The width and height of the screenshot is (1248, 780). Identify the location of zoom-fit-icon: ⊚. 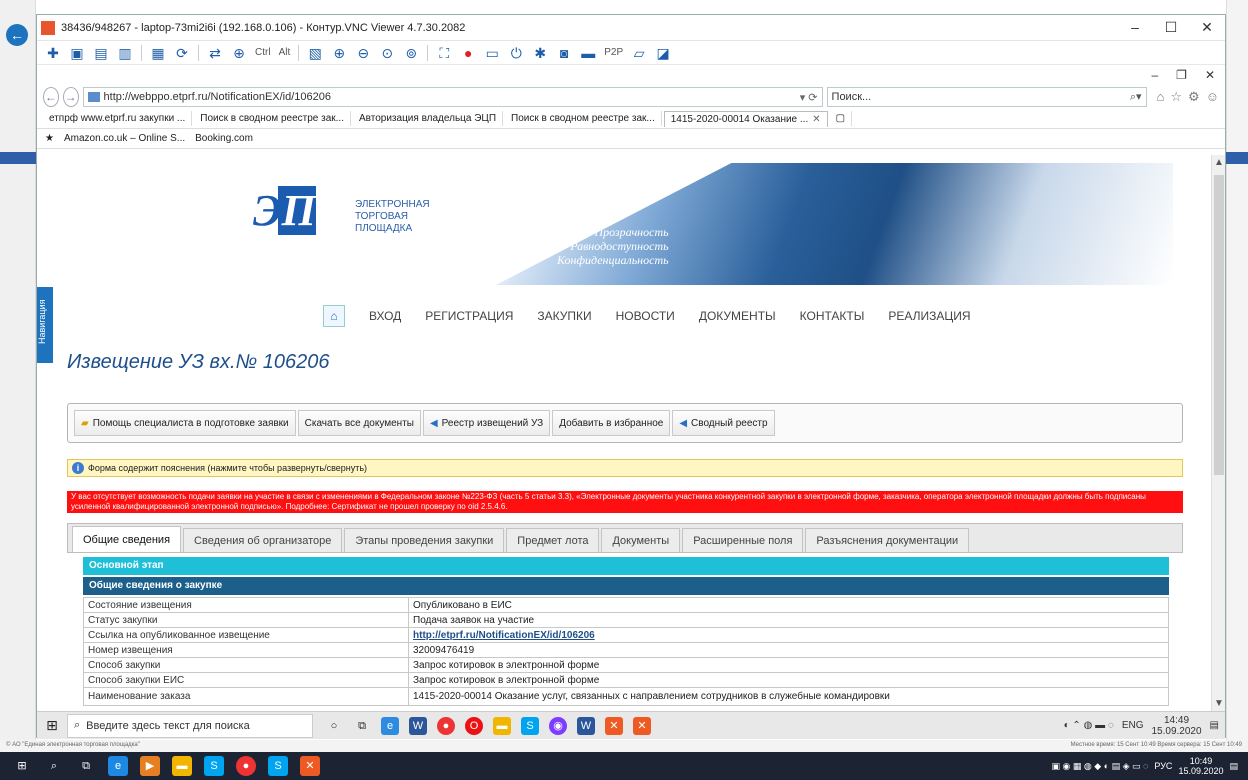
(411, 53).